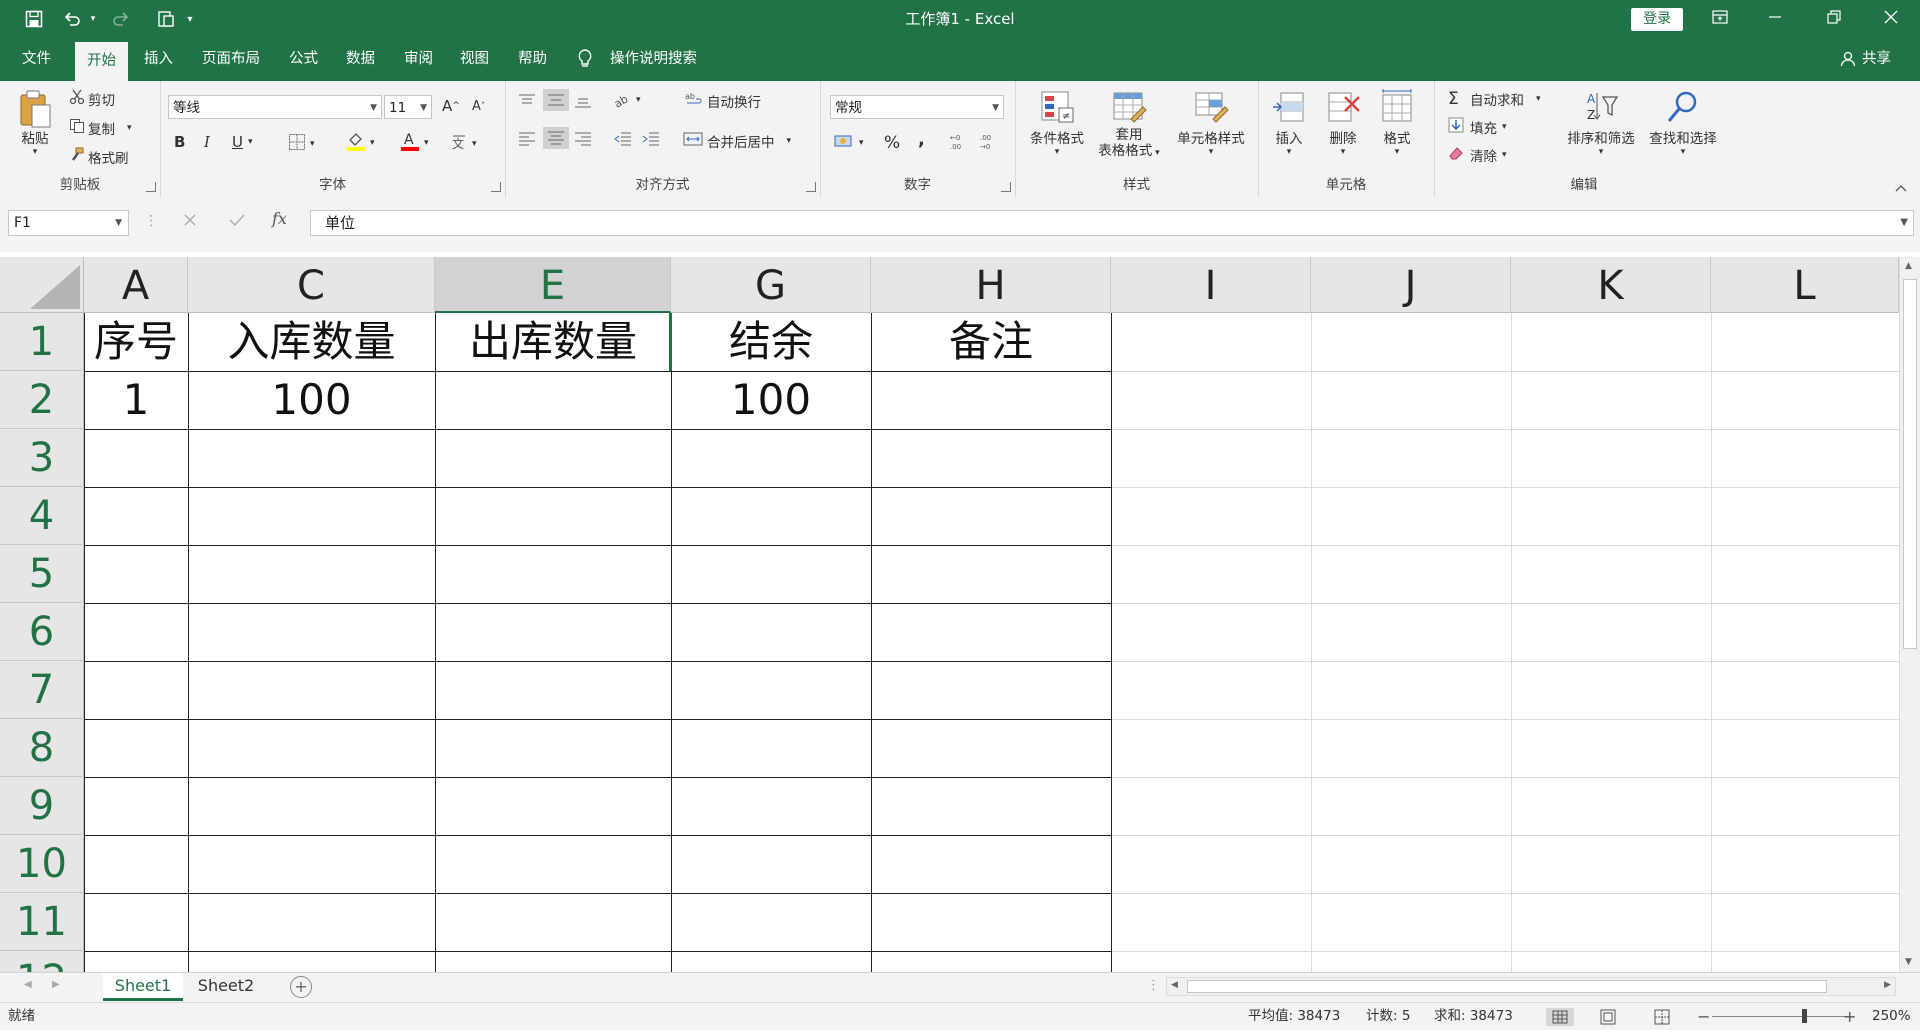 The width and height of the screenshot is (1920, 1036). Describe the element at coordinates (1876, 59) in the screenshot. I see `share-button: 共享` at that location.